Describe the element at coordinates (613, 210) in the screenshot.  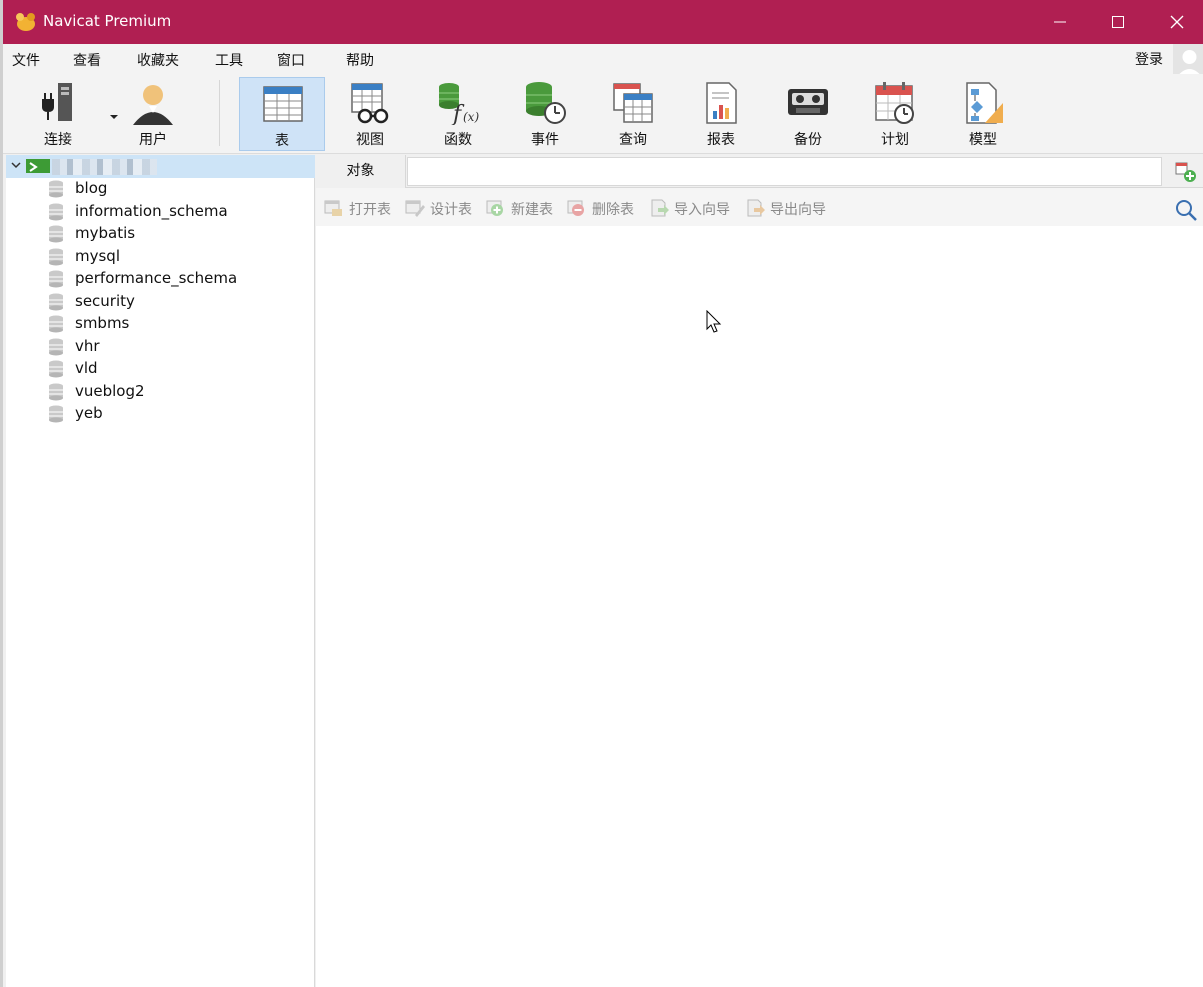
I see `delete-table-label: 删除表` at that location.